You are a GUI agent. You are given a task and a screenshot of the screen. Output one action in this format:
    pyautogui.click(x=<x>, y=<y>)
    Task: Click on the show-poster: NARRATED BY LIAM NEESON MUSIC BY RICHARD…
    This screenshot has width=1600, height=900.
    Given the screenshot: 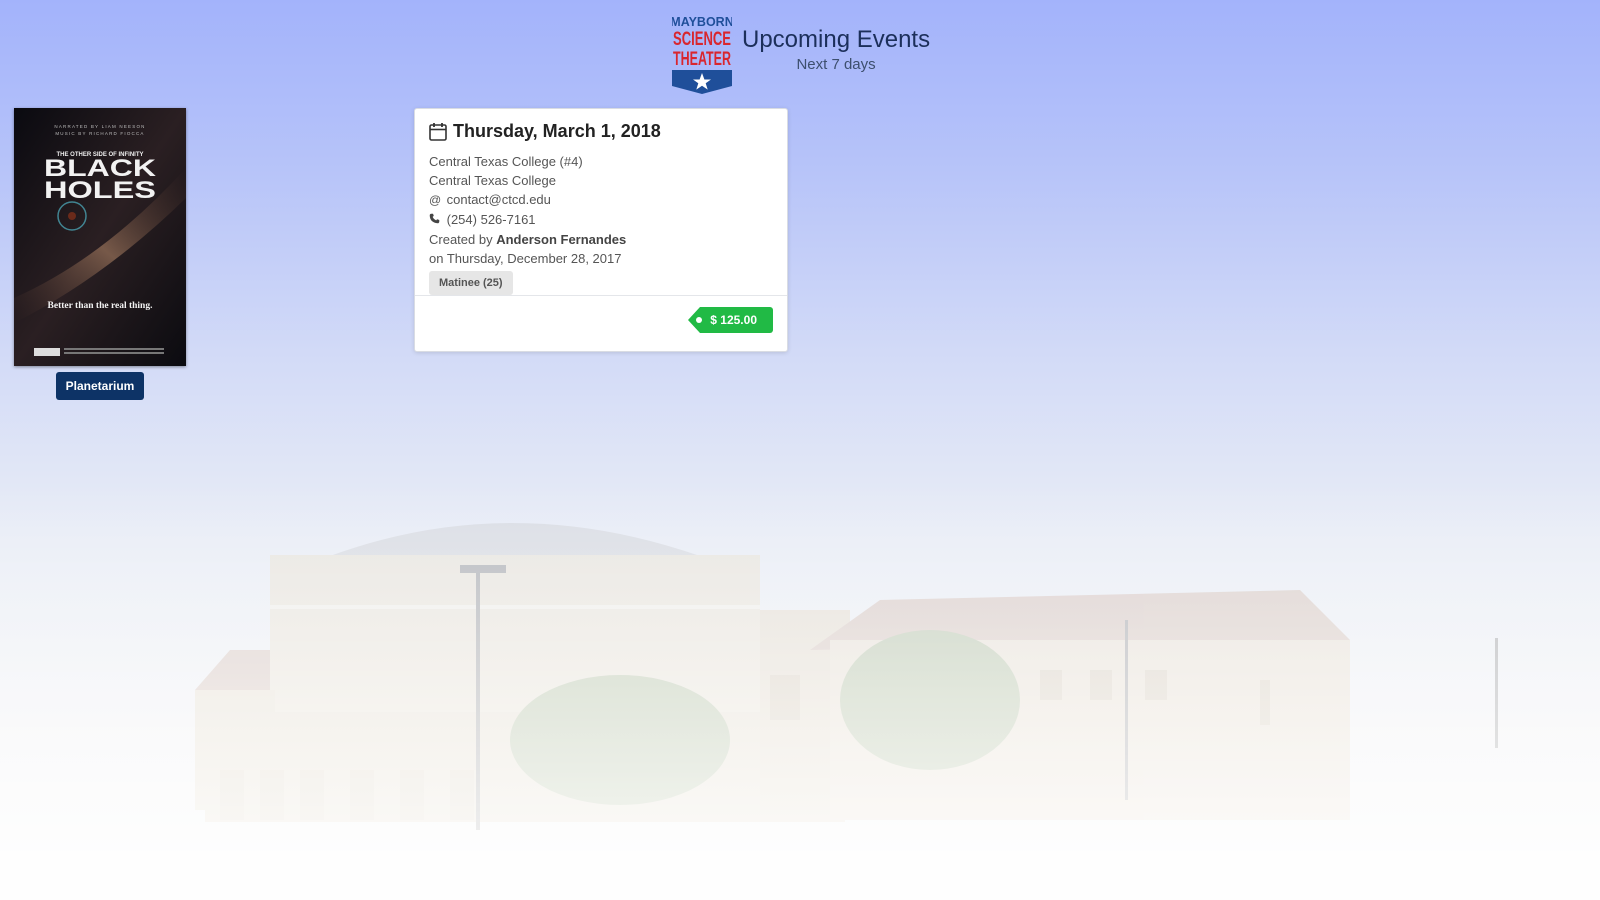 What is the action you would take?
    pyautogui.click(x=100, y=237)
    